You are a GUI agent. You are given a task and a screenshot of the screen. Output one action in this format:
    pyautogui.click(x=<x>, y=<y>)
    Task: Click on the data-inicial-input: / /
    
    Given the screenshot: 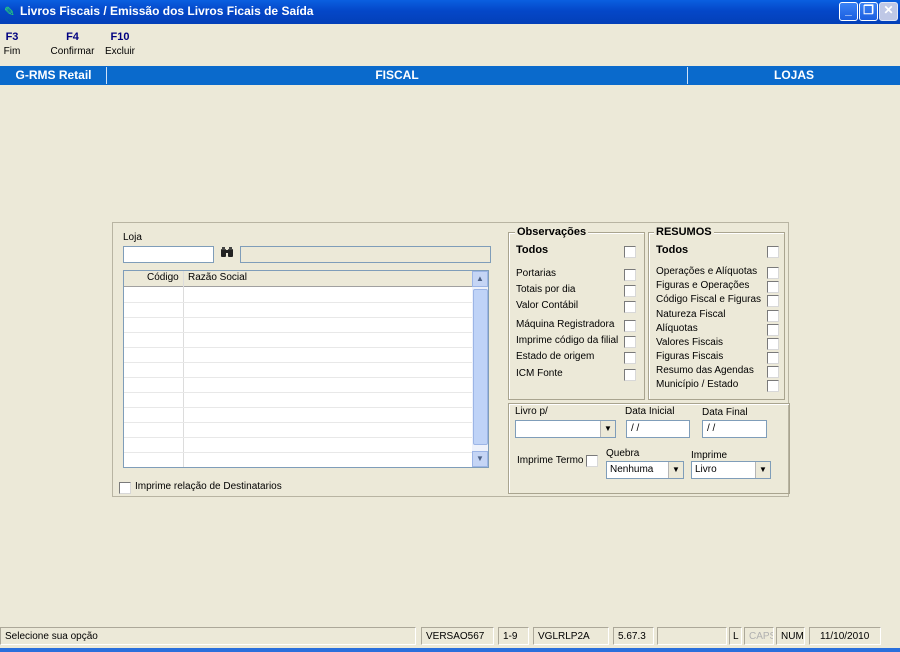 What is the action you would take?
    pyautogui.click(x=658, y=429)
    